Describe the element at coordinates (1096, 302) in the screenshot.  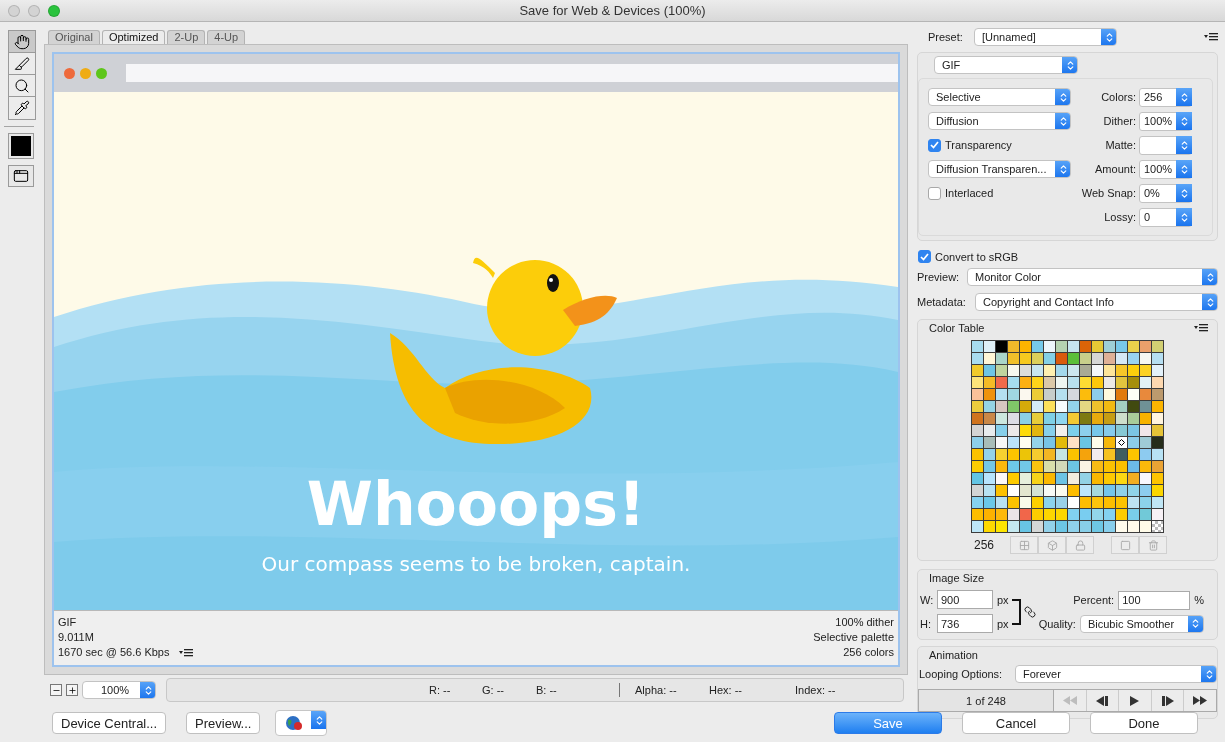
I see `dropdown: Copyright and Contact Info` at that location.